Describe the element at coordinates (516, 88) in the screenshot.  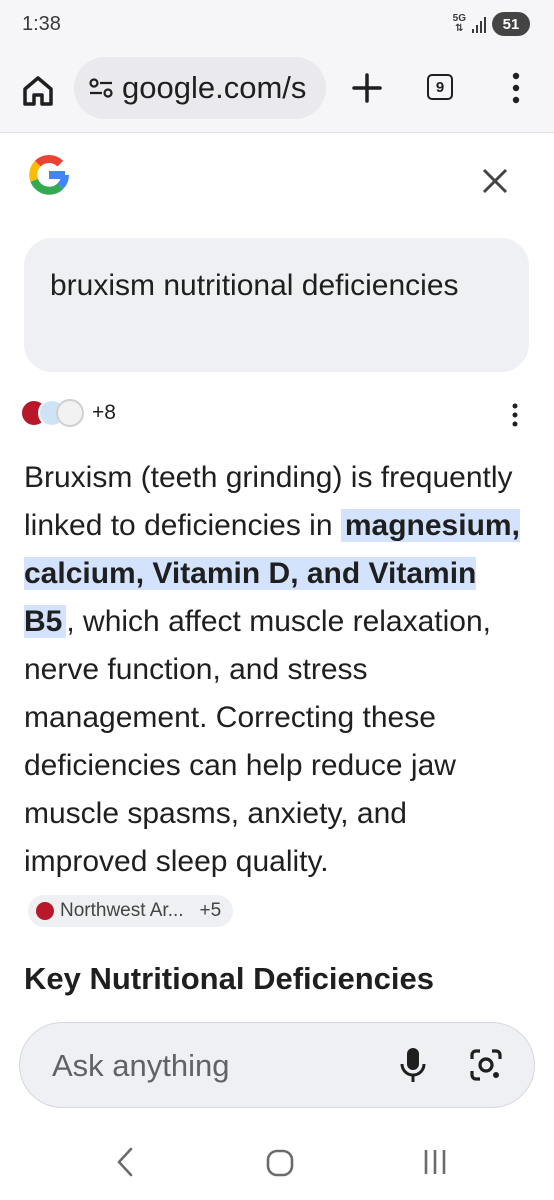
I see `more-vert-icon` at that location.